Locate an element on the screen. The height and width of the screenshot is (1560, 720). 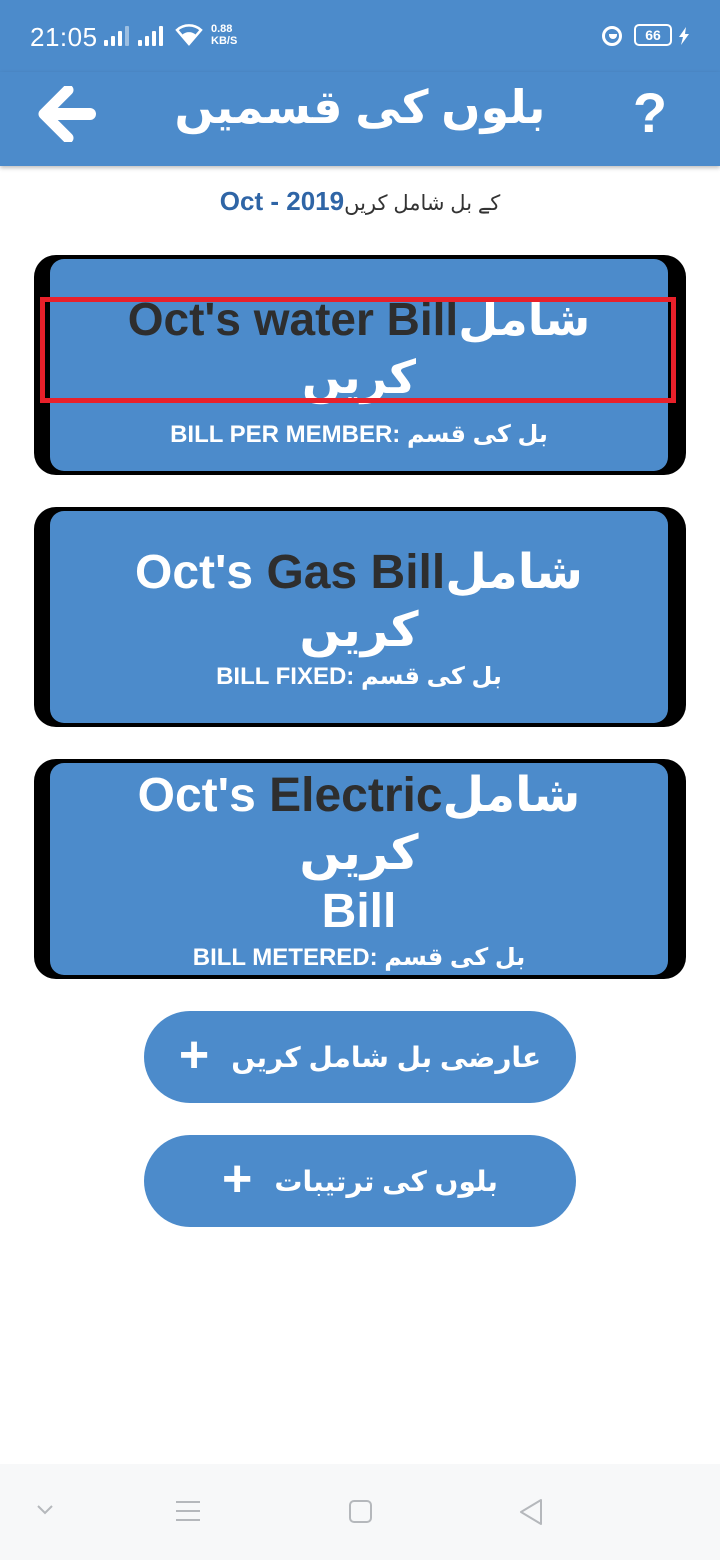
question-icon: ? is located at coordinates (650, 113).